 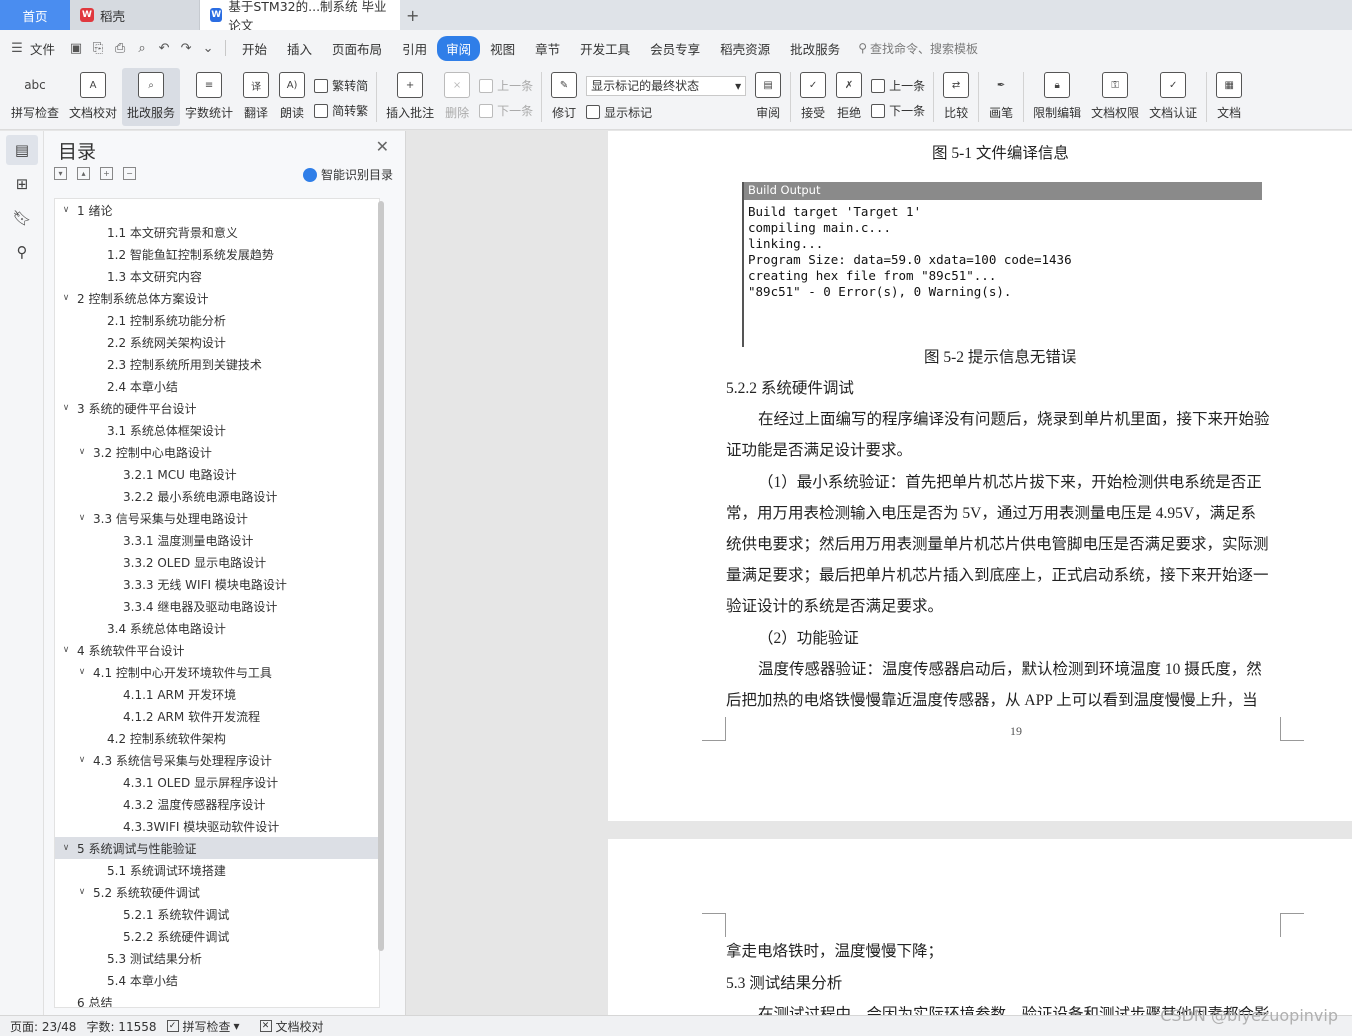 I want to click on undo-icon: ↶, so click(x=164, y=48).